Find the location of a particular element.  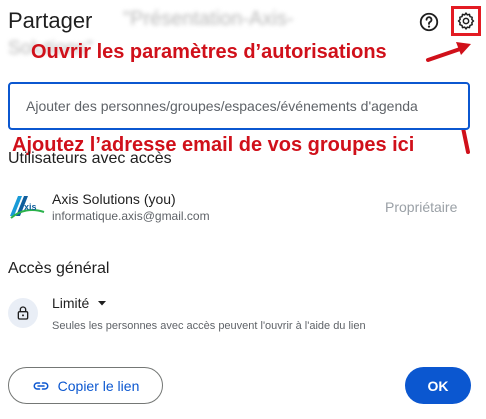

lock-badge is located at coordinates (23, 313).